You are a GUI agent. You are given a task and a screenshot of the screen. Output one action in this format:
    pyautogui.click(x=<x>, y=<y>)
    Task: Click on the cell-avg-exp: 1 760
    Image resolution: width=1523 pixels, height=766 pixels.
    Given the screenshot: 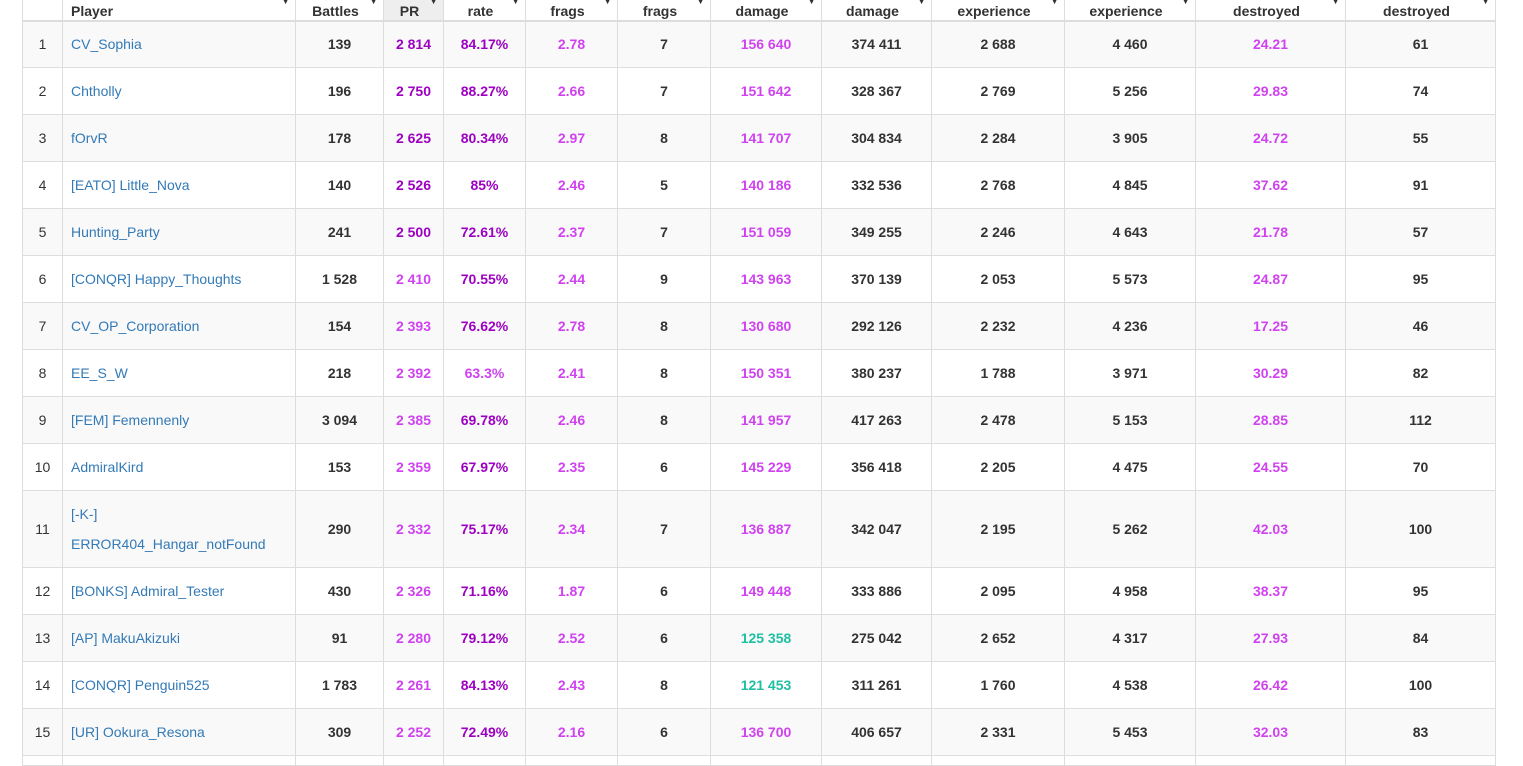 What is the action you would take?
    pyautogui.click(x=998, y=685)
    